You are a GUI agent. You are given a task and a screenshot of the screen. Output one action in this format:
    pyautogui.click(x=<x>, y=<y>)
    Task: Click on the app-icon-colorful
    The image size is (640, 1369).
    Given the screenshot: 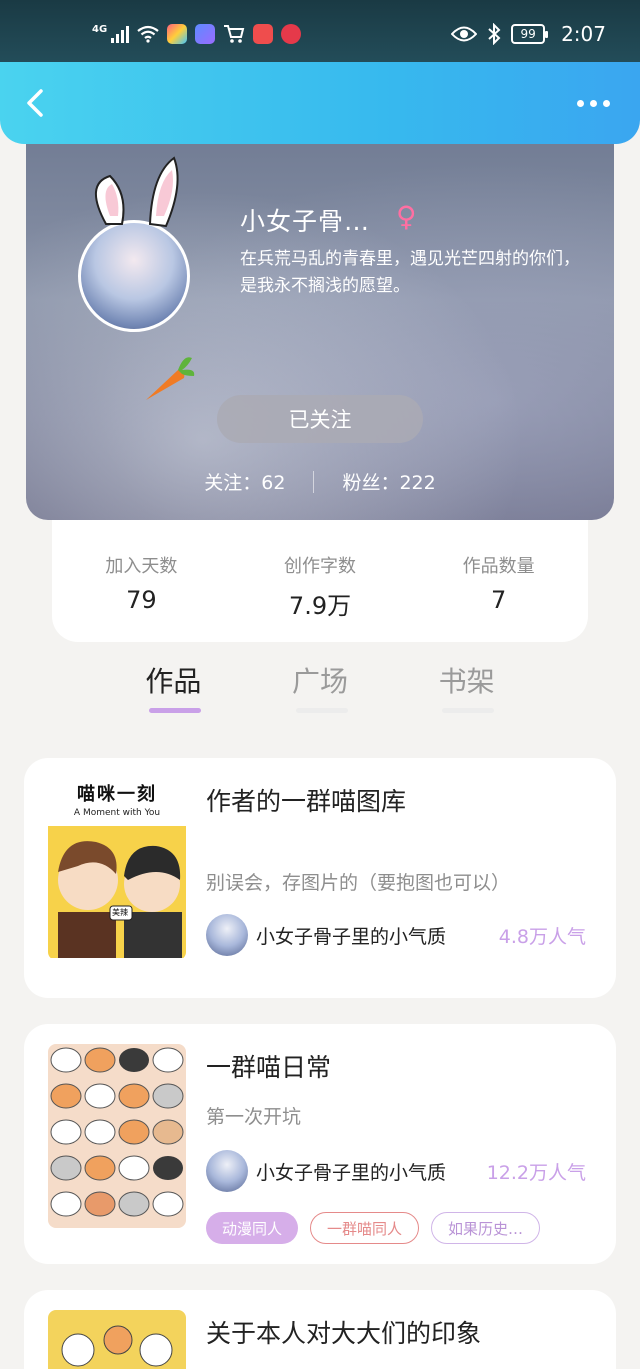 What is the action you would take?
    pyautogui.click(x=177, y=34)
    